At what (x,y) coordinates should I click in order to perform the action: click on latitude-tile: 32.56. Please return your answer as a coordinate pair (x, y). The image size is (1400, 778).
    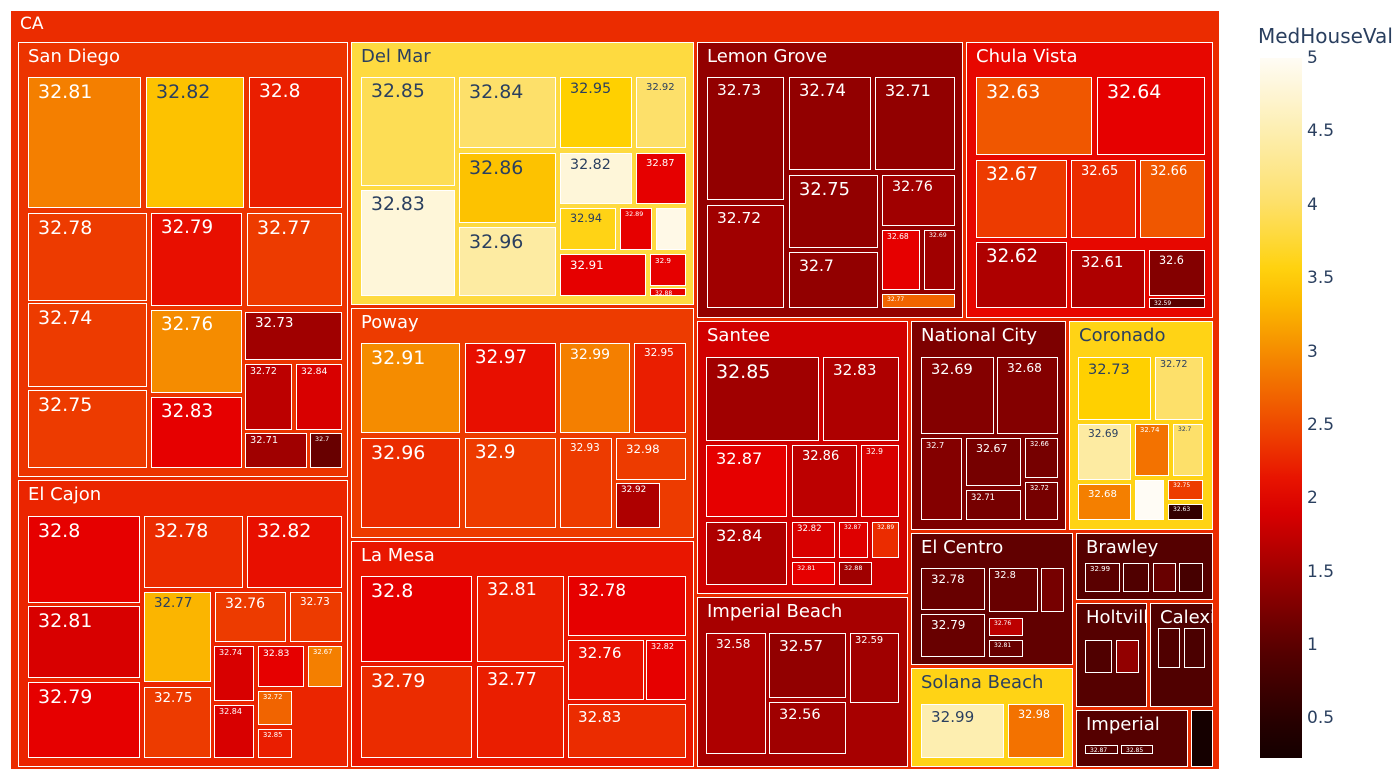
    Looking at the image, I should click on (807, 728).